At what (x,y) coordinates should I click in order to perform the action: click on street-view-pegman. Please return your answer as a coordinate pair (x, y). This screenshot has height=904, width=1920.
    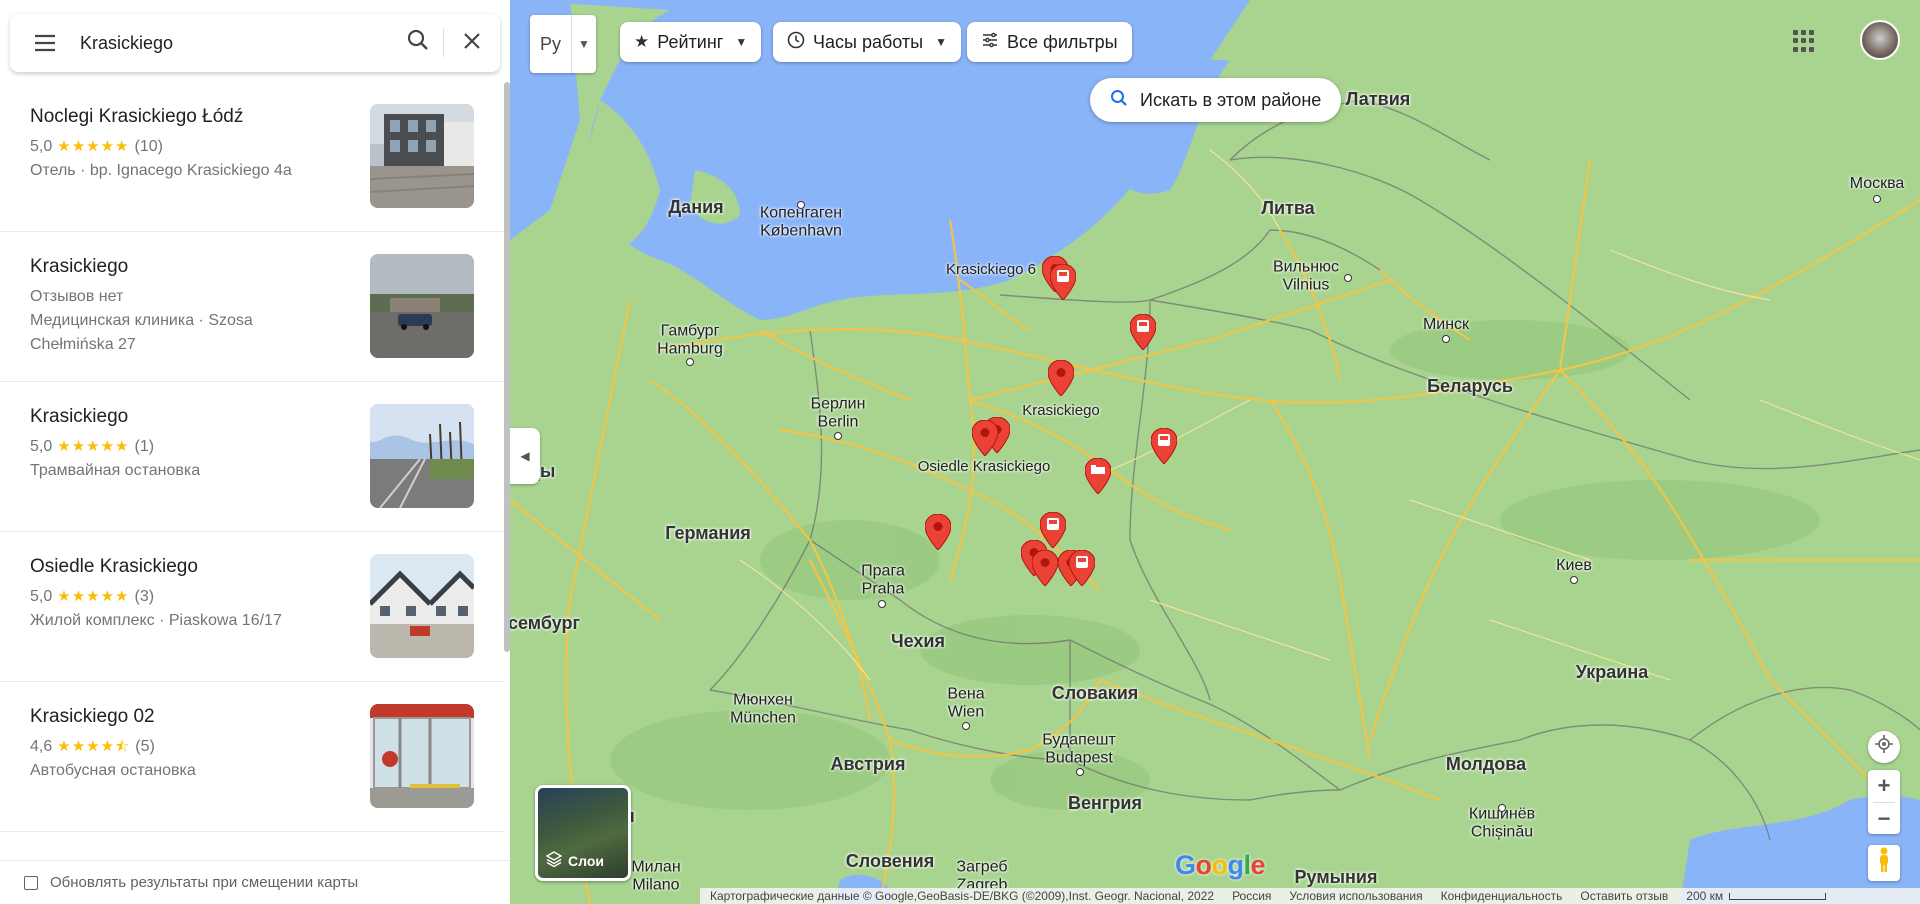
    Looking at the image, I should click on (1884, 863).